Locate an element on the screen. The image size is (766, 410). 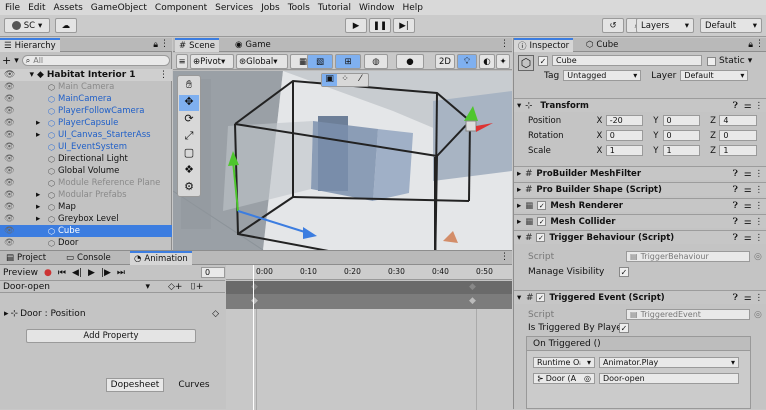
object-mode-icon: ▣ is located at coordinates (330, 80).